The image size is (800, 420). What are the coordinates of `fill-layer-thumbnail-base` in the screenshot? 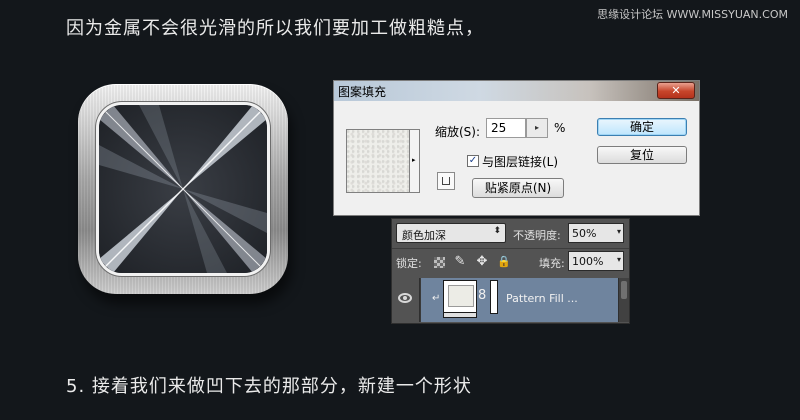 It's located at (460, 315).